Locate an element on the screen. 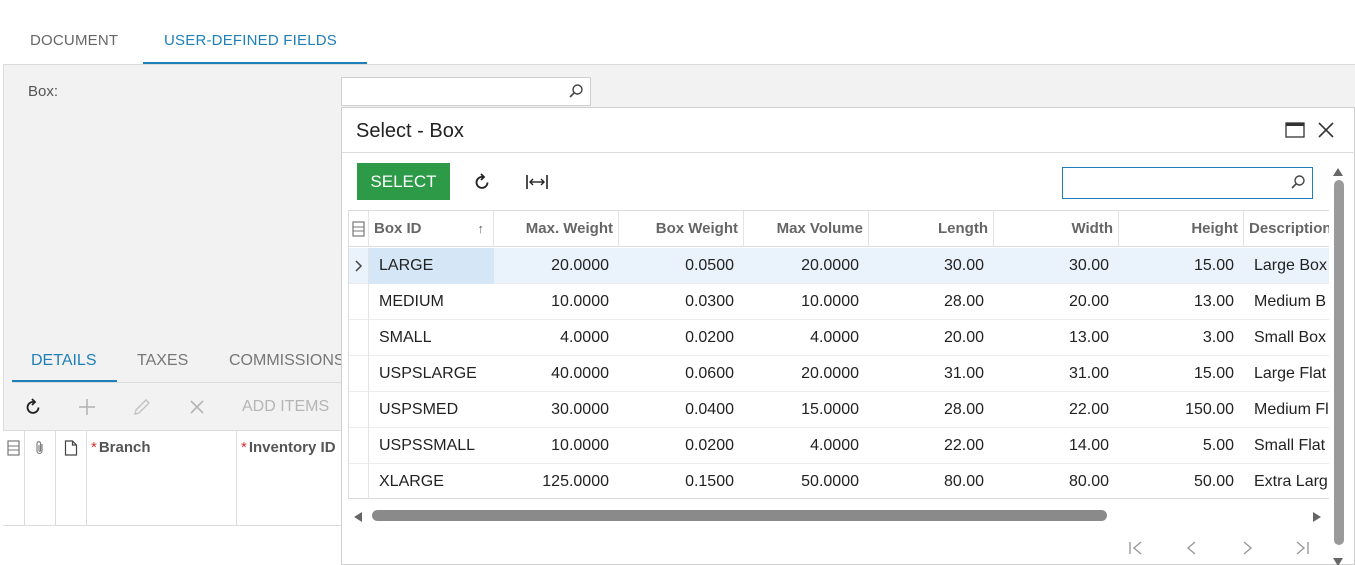 The height and width of the screenshot is (565, 1355). grid-settings-icon is located at coordinates (358, 229).